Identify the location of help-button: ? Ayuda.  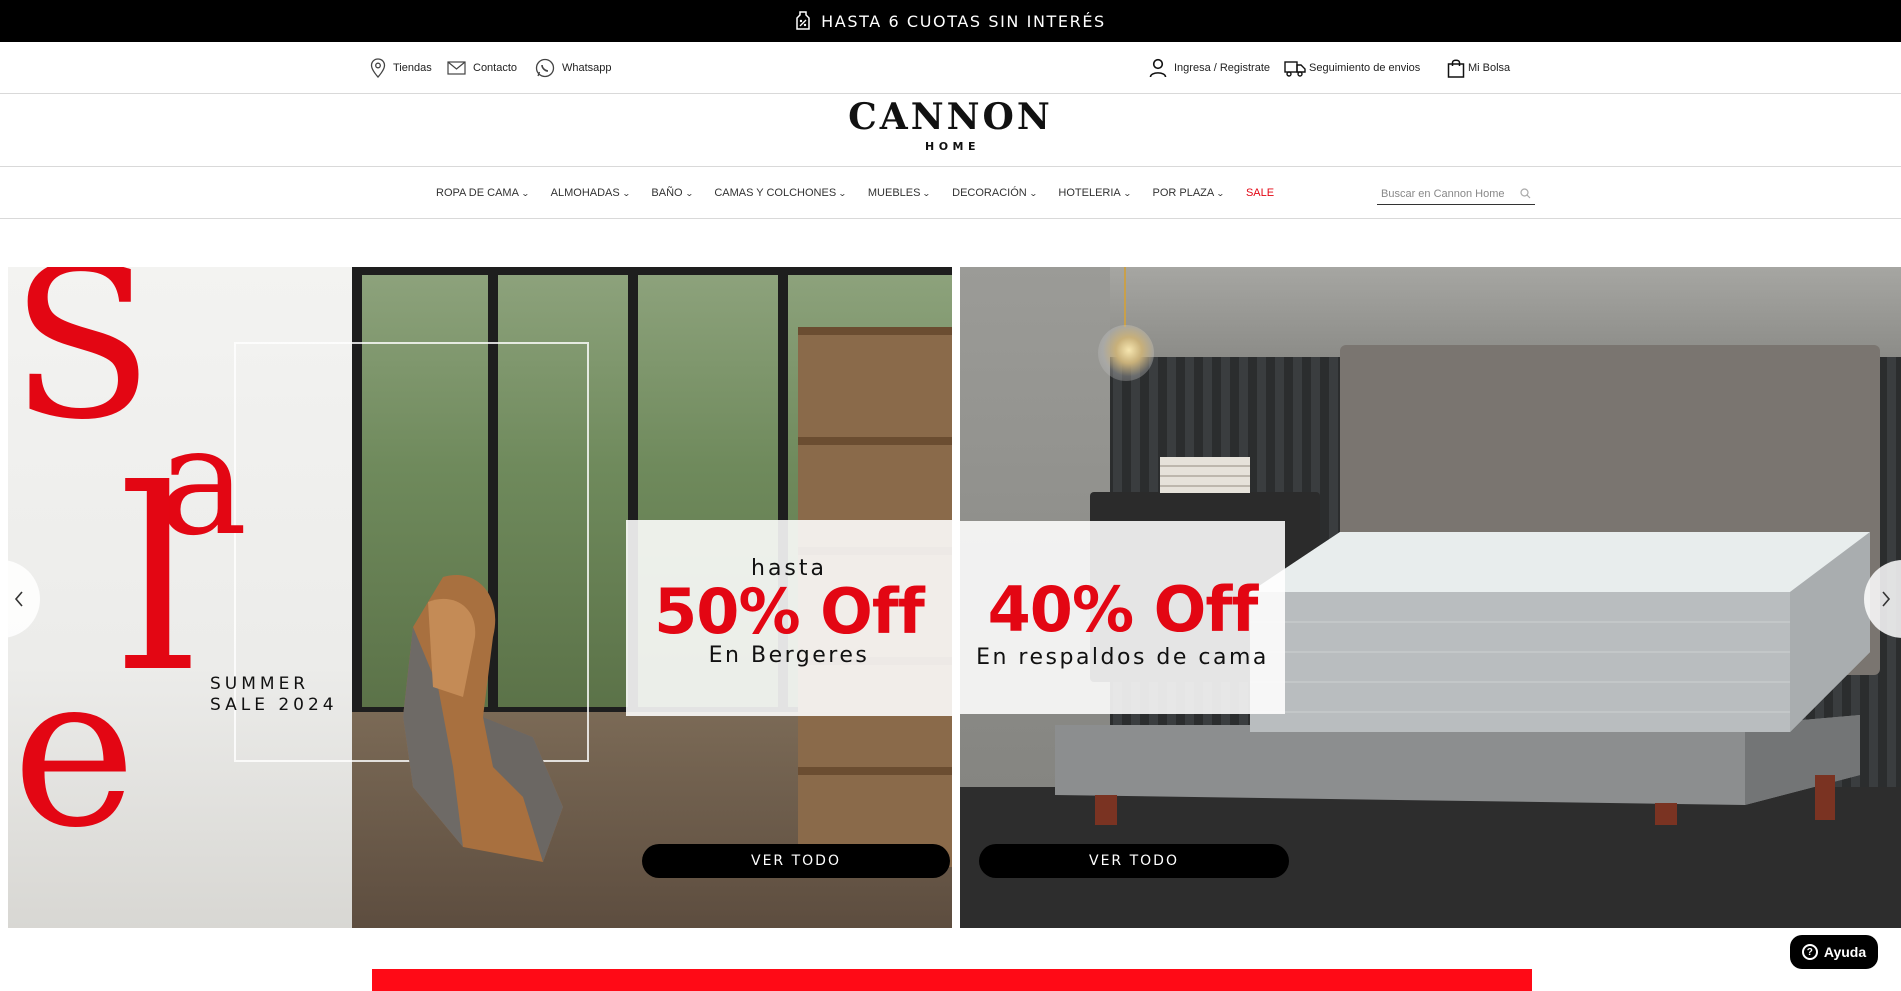
(1834, 952).